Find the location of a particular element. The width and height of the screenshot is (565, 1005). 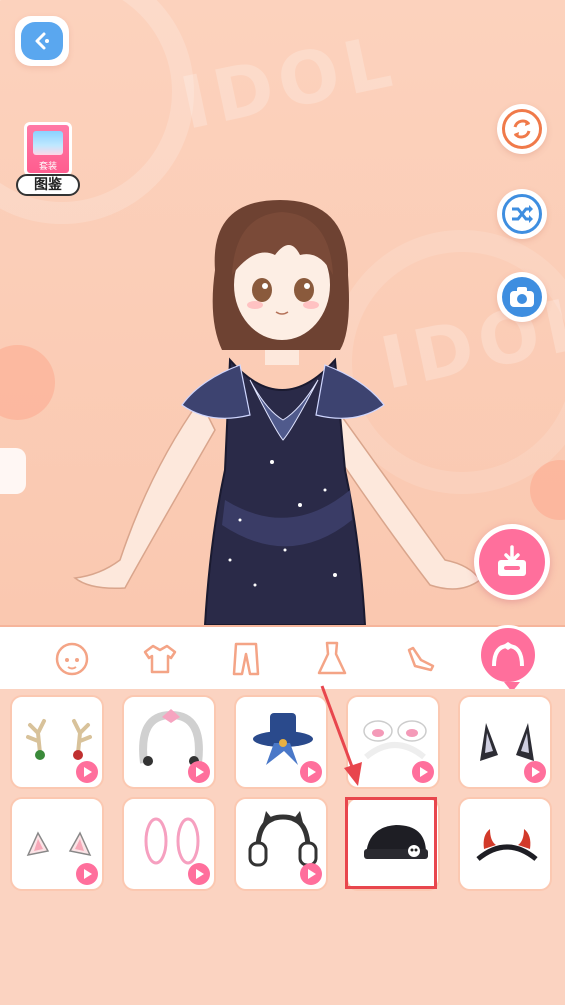

download-box-icon is located at coordinates (512, 560).